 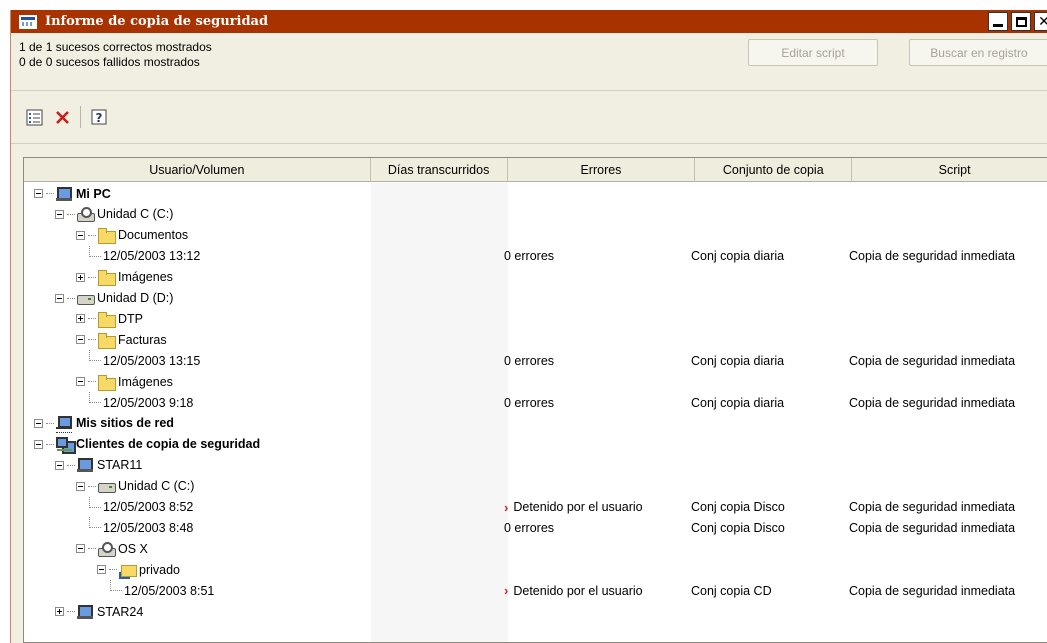 I want to click on errors-text: 0 errores, so click(x=529, y=360).